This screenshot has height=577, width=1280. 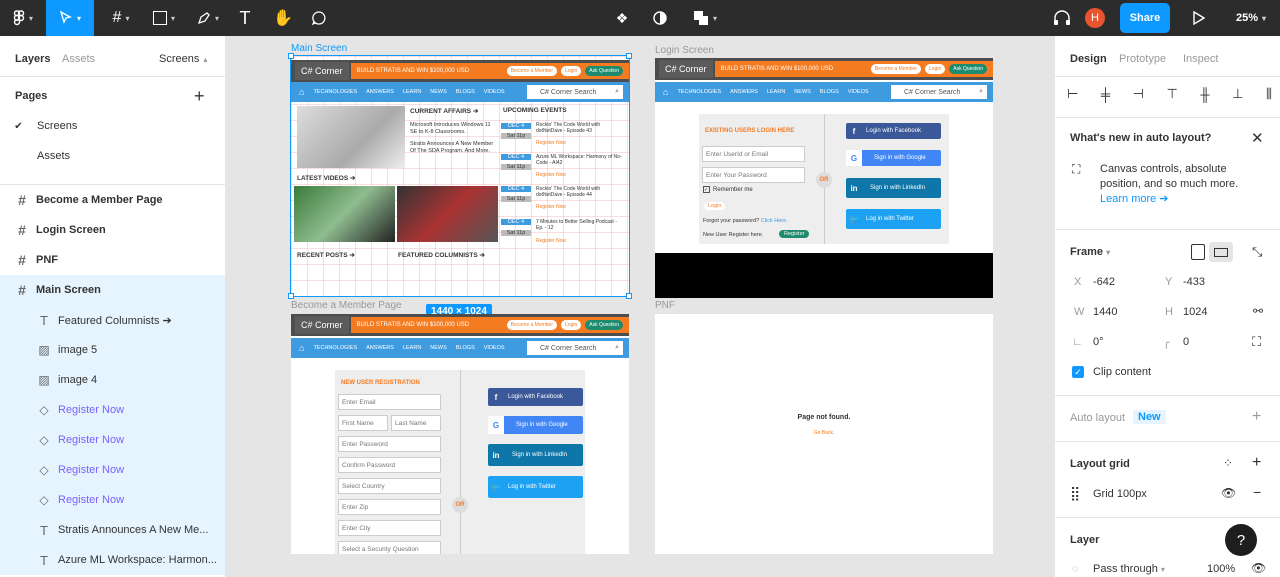 I want to click on nav-item: BLOGS, so click(x=829, y=92).